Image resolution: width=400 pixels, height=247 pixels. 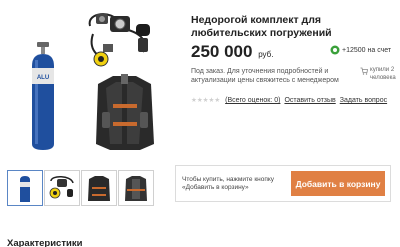 I want to click on bcd-back-thumbnail-image, so click(x=136, y=188).